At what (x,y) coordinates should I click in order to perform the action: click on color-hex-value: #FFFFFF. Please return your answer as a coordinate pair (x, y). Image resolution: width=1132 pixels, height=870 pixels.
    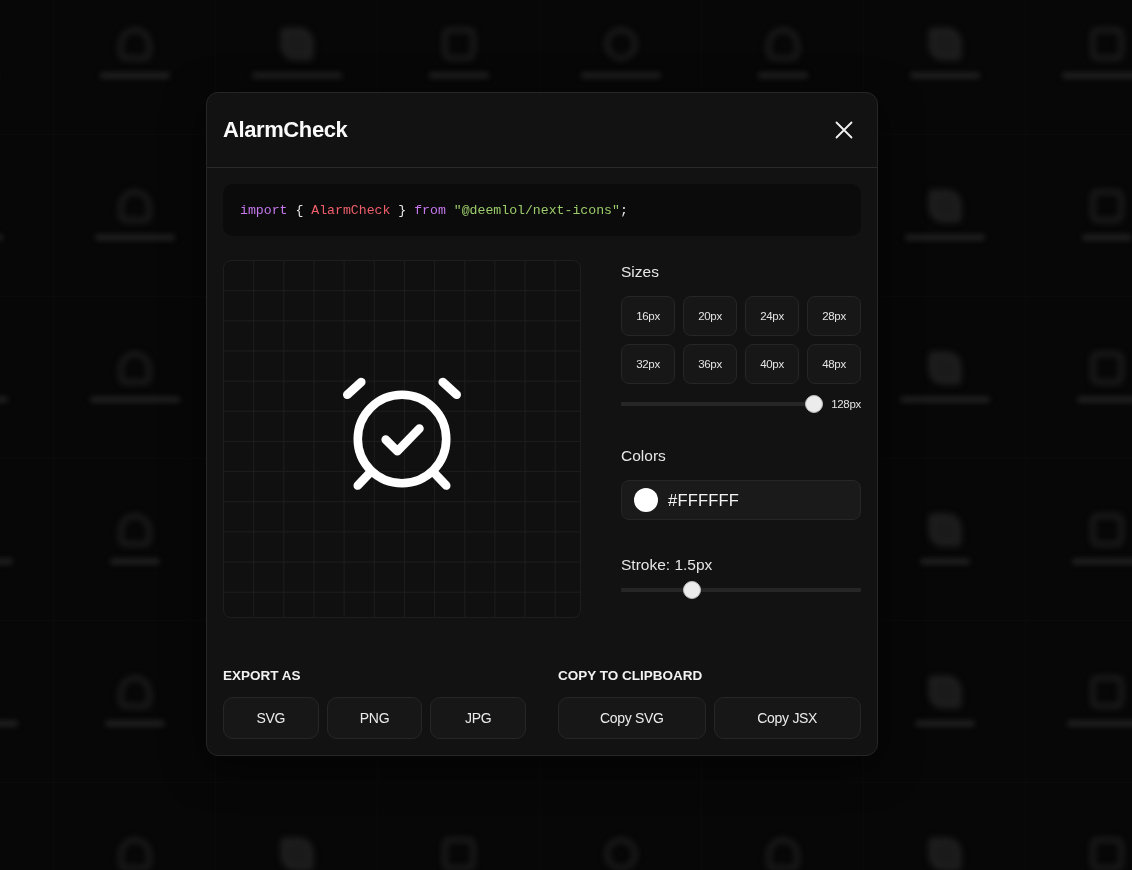
    Looking at the image, I should click on (704, 500).